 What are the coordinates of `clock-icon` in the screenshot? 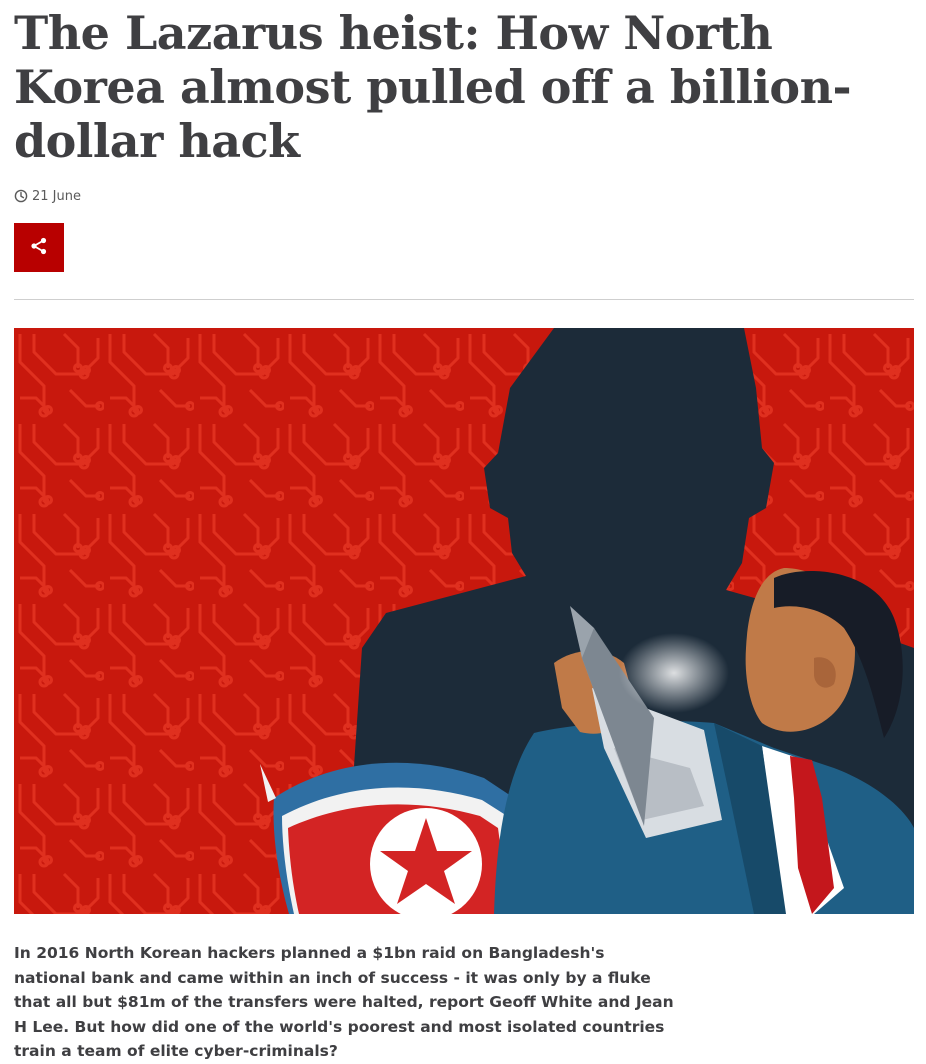 It's located at (21, 196).